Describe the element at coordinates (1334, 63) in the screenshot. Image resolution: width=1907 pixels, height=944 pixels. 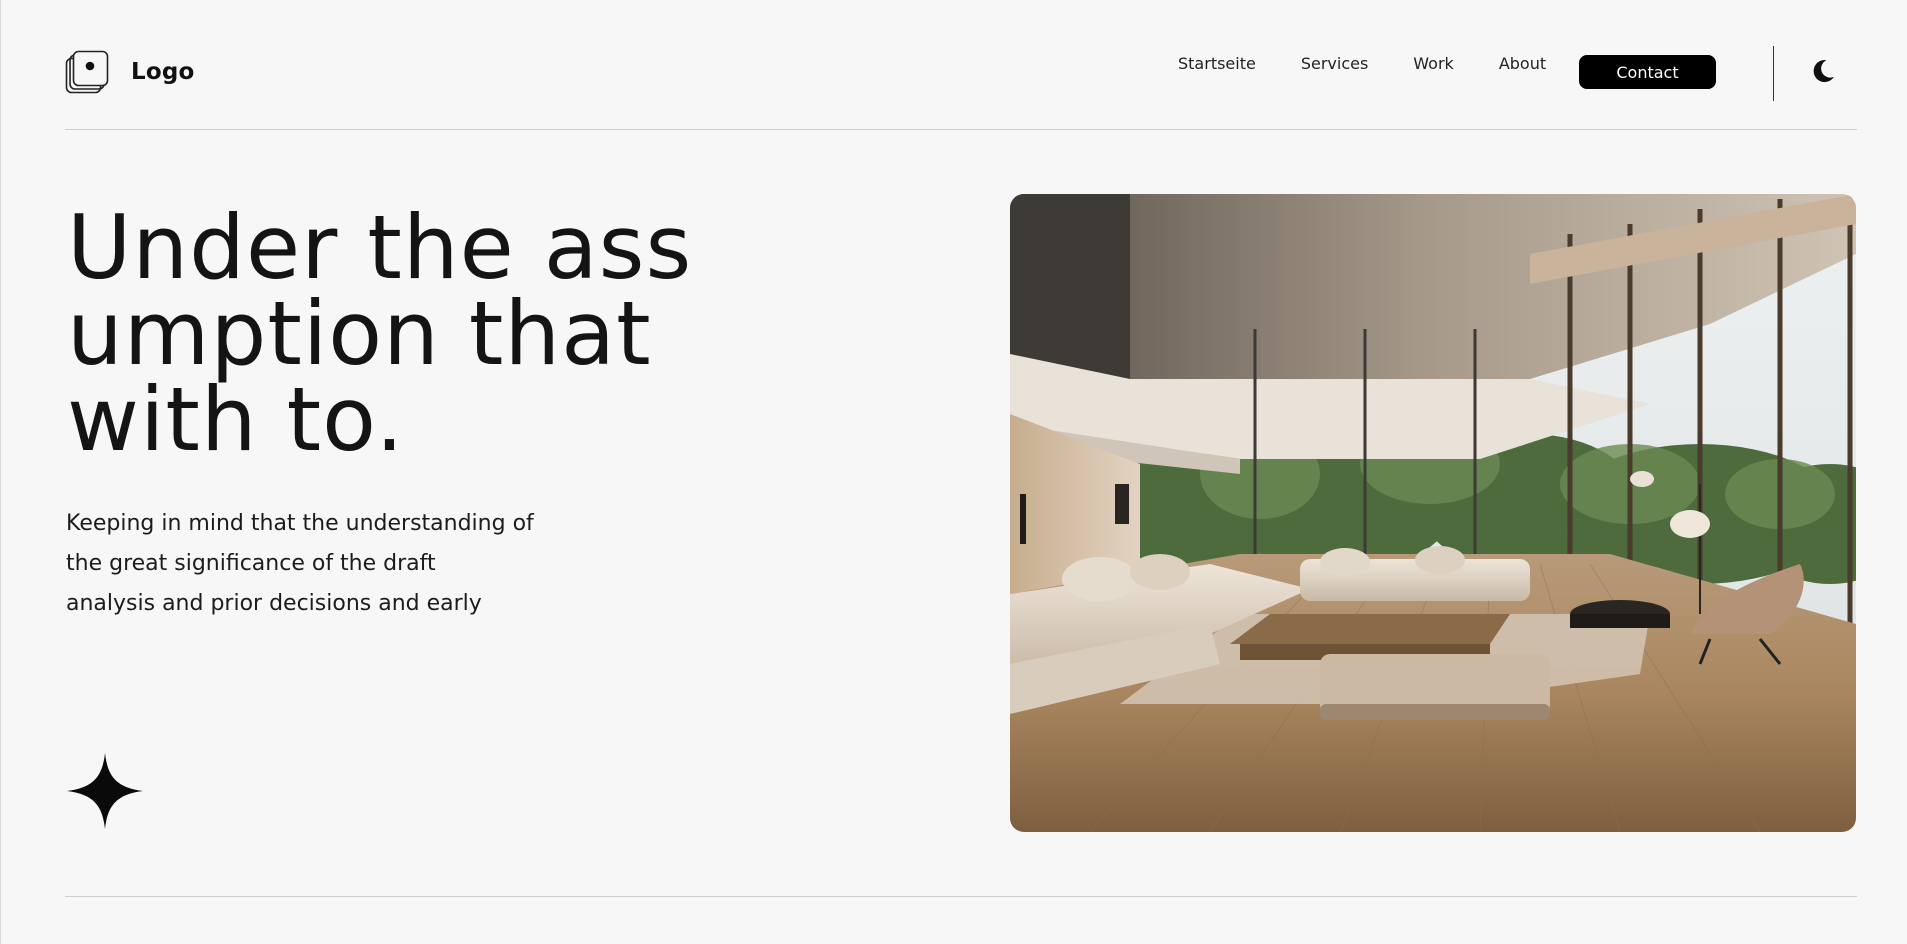
I see `nav-link-services: Services` at that location.